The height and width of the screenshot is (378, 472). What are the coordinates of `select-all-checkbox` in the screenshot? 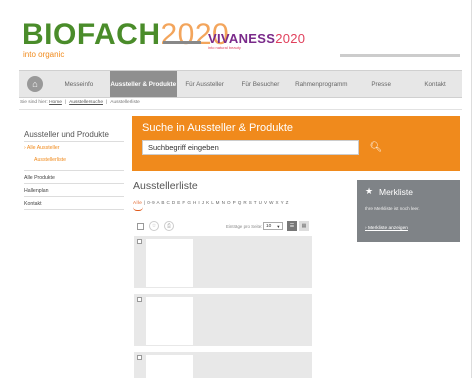 It's located at (140, 226).